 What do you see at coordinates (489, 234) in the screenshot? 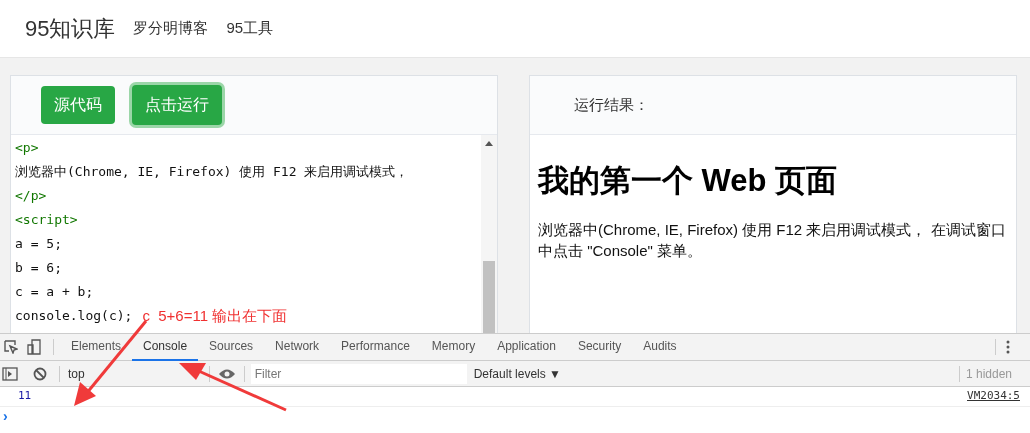
I see `scrollbar` at bounding box center [489, 234].